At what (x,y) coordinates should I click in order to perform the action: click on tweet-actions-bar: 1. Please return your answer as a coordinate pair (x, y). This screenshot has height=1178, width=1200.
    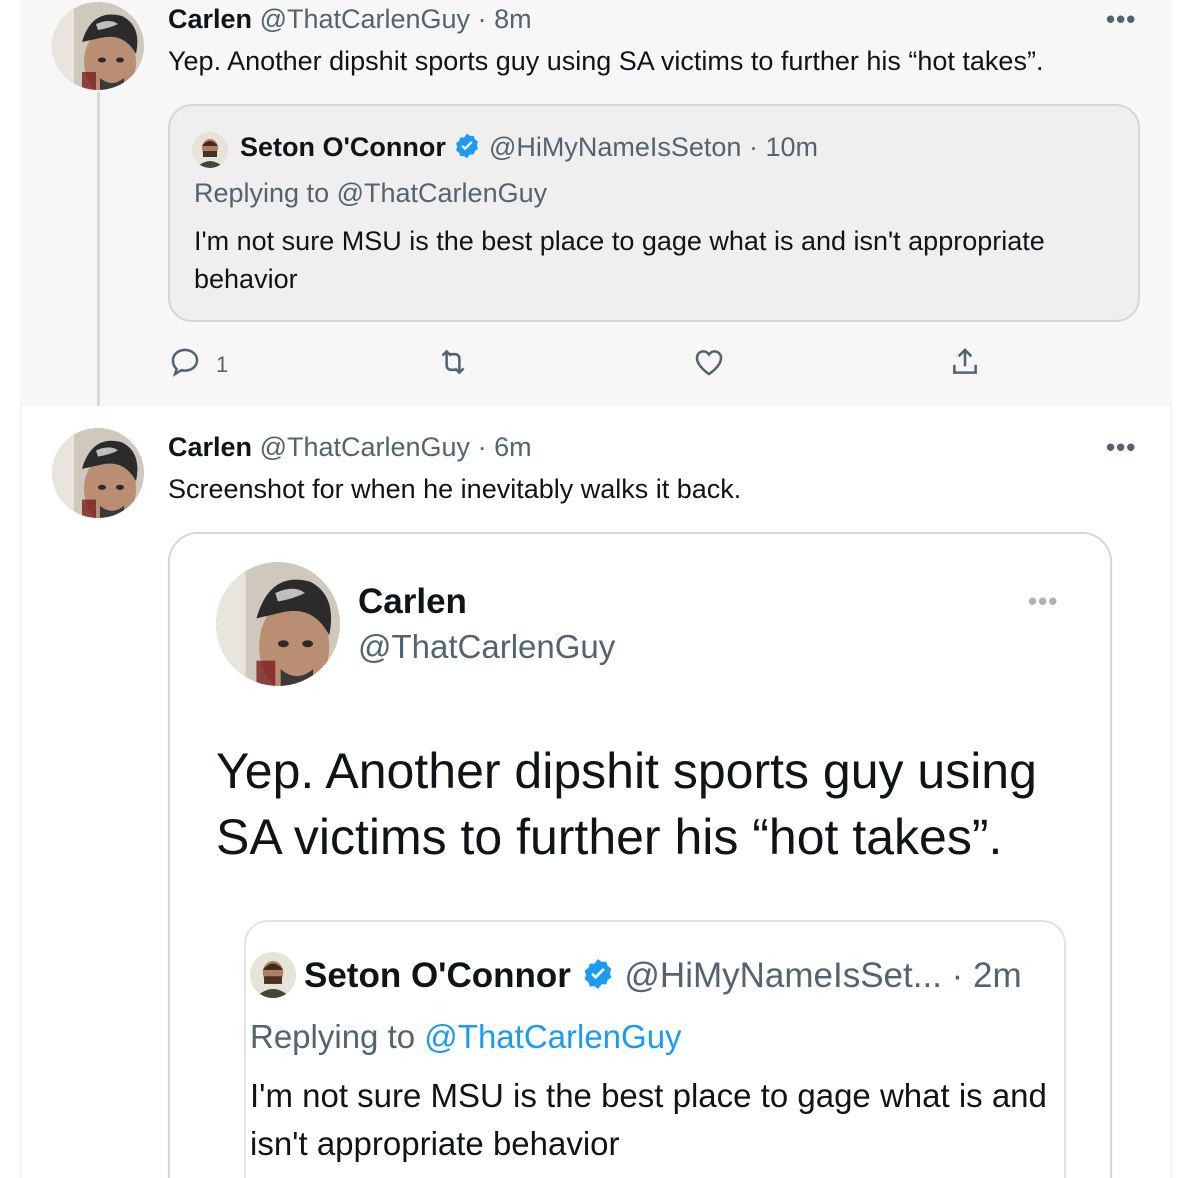
    Looking at the image, I should click on (578, 365).